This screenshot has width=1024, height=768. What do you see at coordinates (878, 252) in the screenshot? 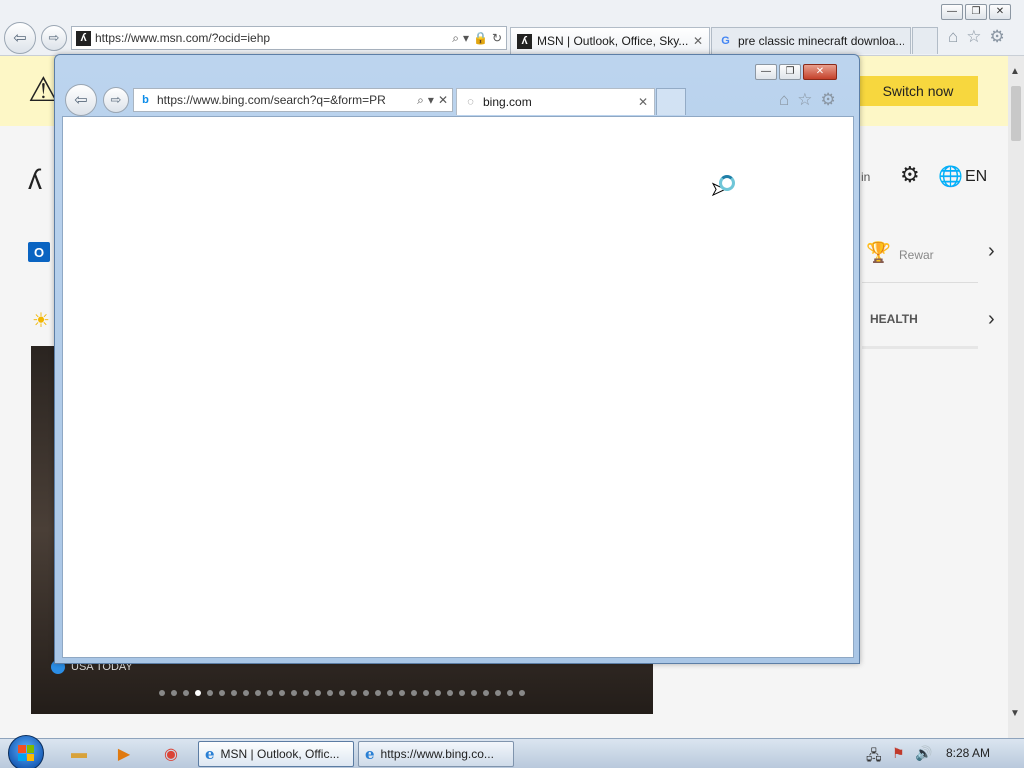
I see `rewards-trophy-icon: 🏆` at bounding box center [878, 252].